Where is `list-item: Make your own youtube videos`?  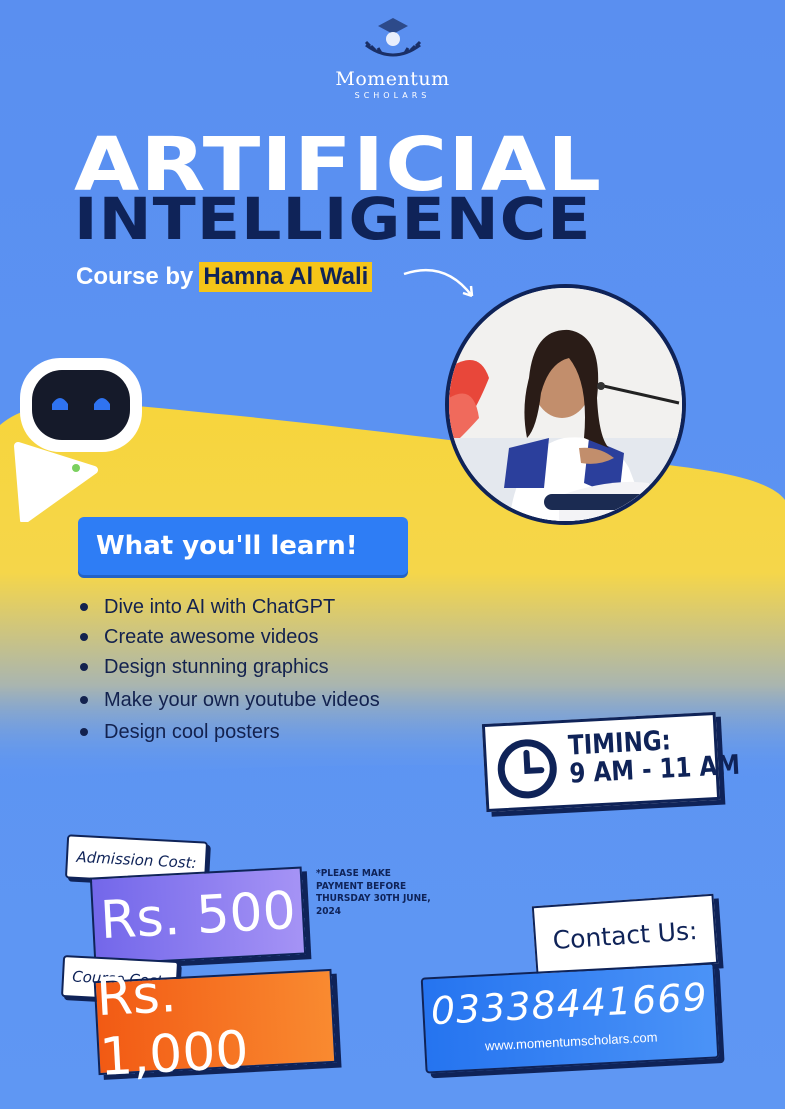
list-item: Make your own youtube videos is located at coordinates (230, 700).